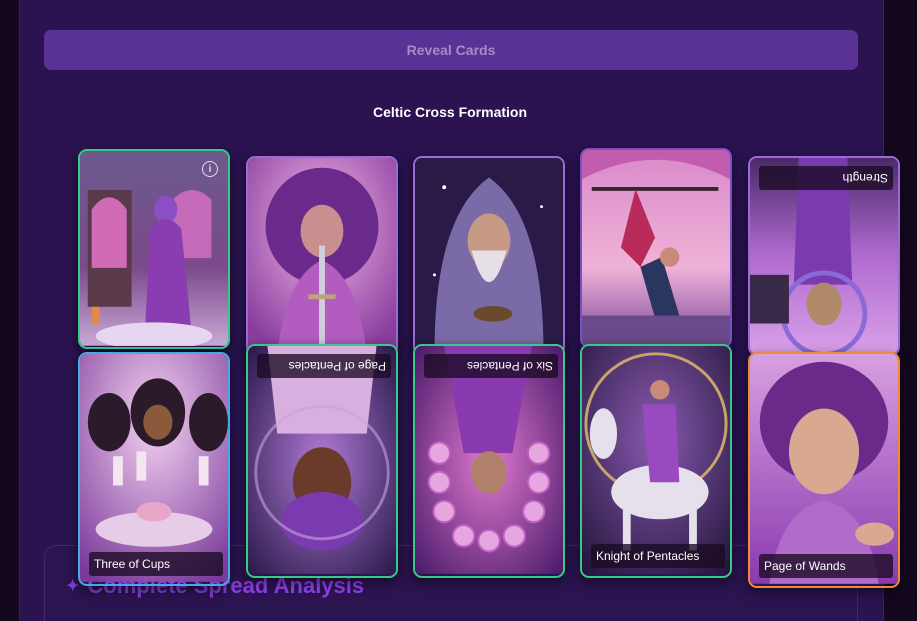 Image resolution: width=917 pixels, height=621 pixels. I want to click on info-icon: i, so click(210, 169).